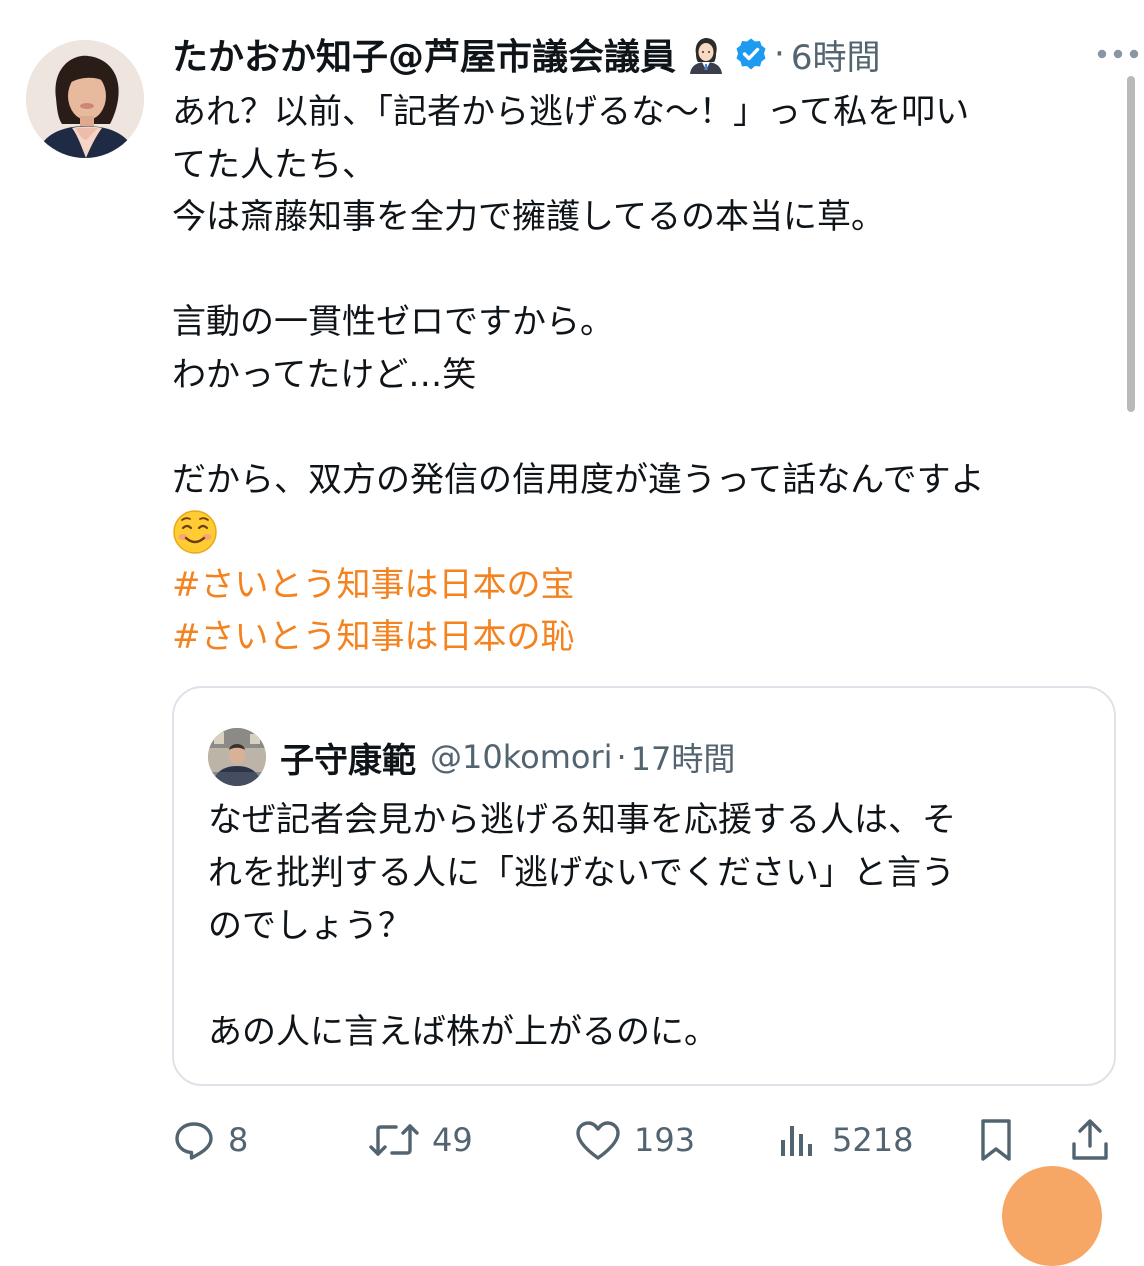 The height and width of the screenshot is (1266, 1144). I want to click on views-button: 5218, so click(844, 1140).